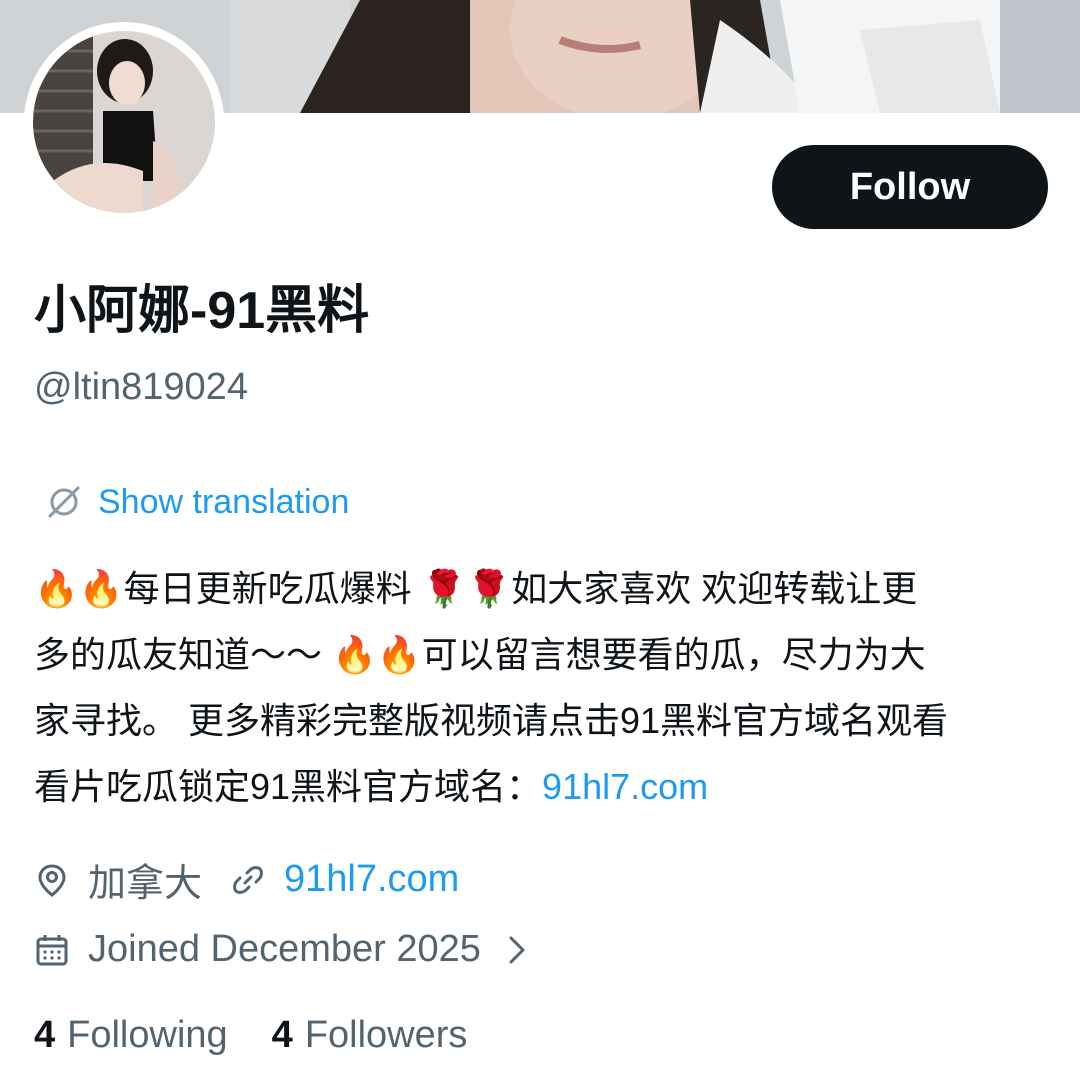  Describe the element at coordinates (517, 949) in the screenshot. I see `chevron-right-icon` at that location.